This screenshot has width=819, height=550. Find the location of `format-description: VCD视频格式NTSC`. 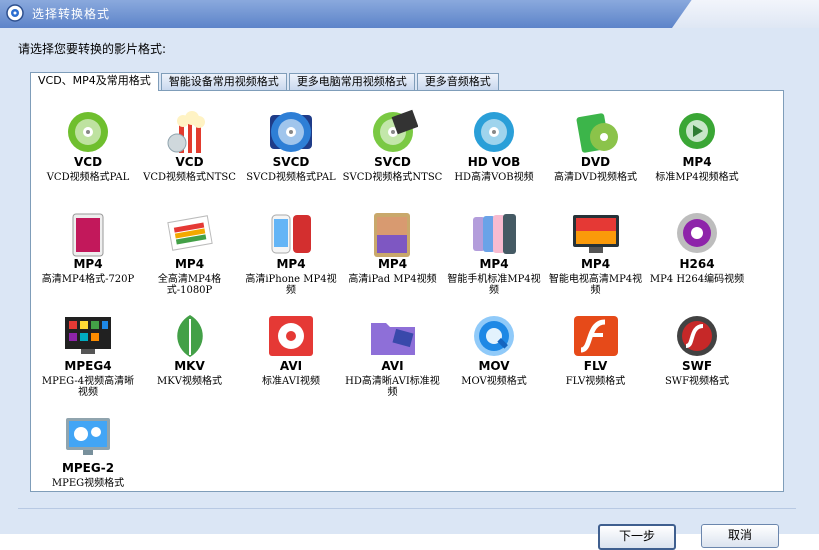

format-description: VCD视频格式NTSC is located at coordinates (189, 177).